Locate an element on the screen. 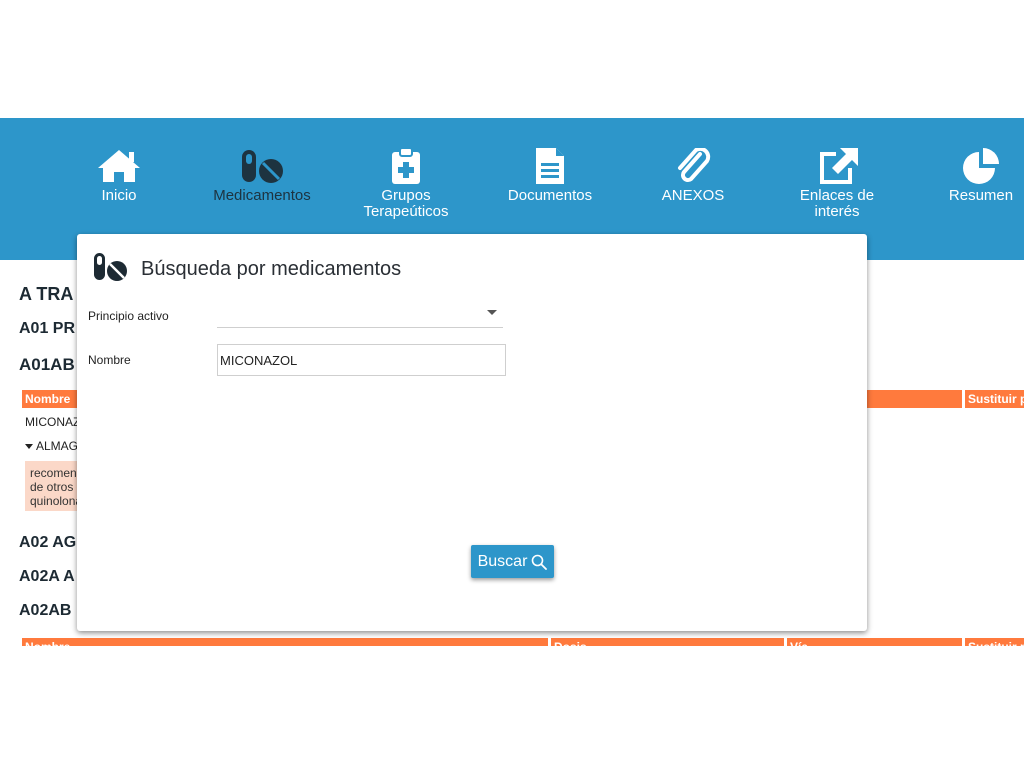 Image resolution: width=1024 pixels, height=768 pixels. table2-header-nombre: Nombre is located at coordinates (285, 642).